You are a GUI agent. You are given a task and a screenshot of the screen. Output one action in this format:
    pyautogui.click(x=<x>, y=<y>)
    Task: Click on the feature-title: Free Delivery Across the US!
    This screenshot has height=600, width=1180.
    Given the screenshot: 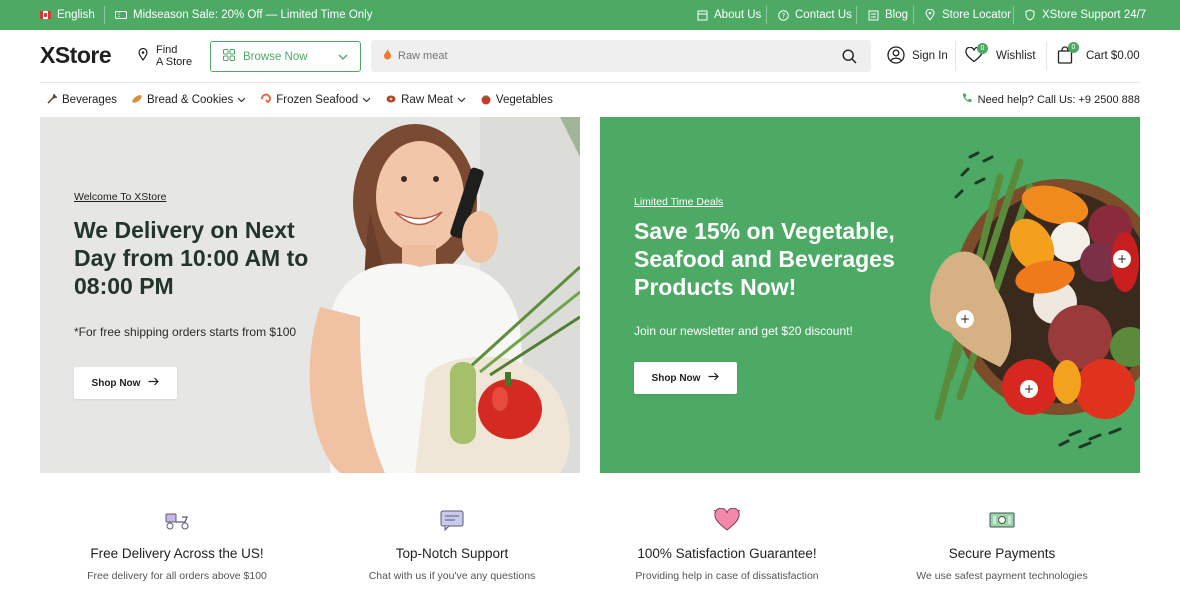 What is the action you would take?
    pyautogui.click(x=177, y=553)
    